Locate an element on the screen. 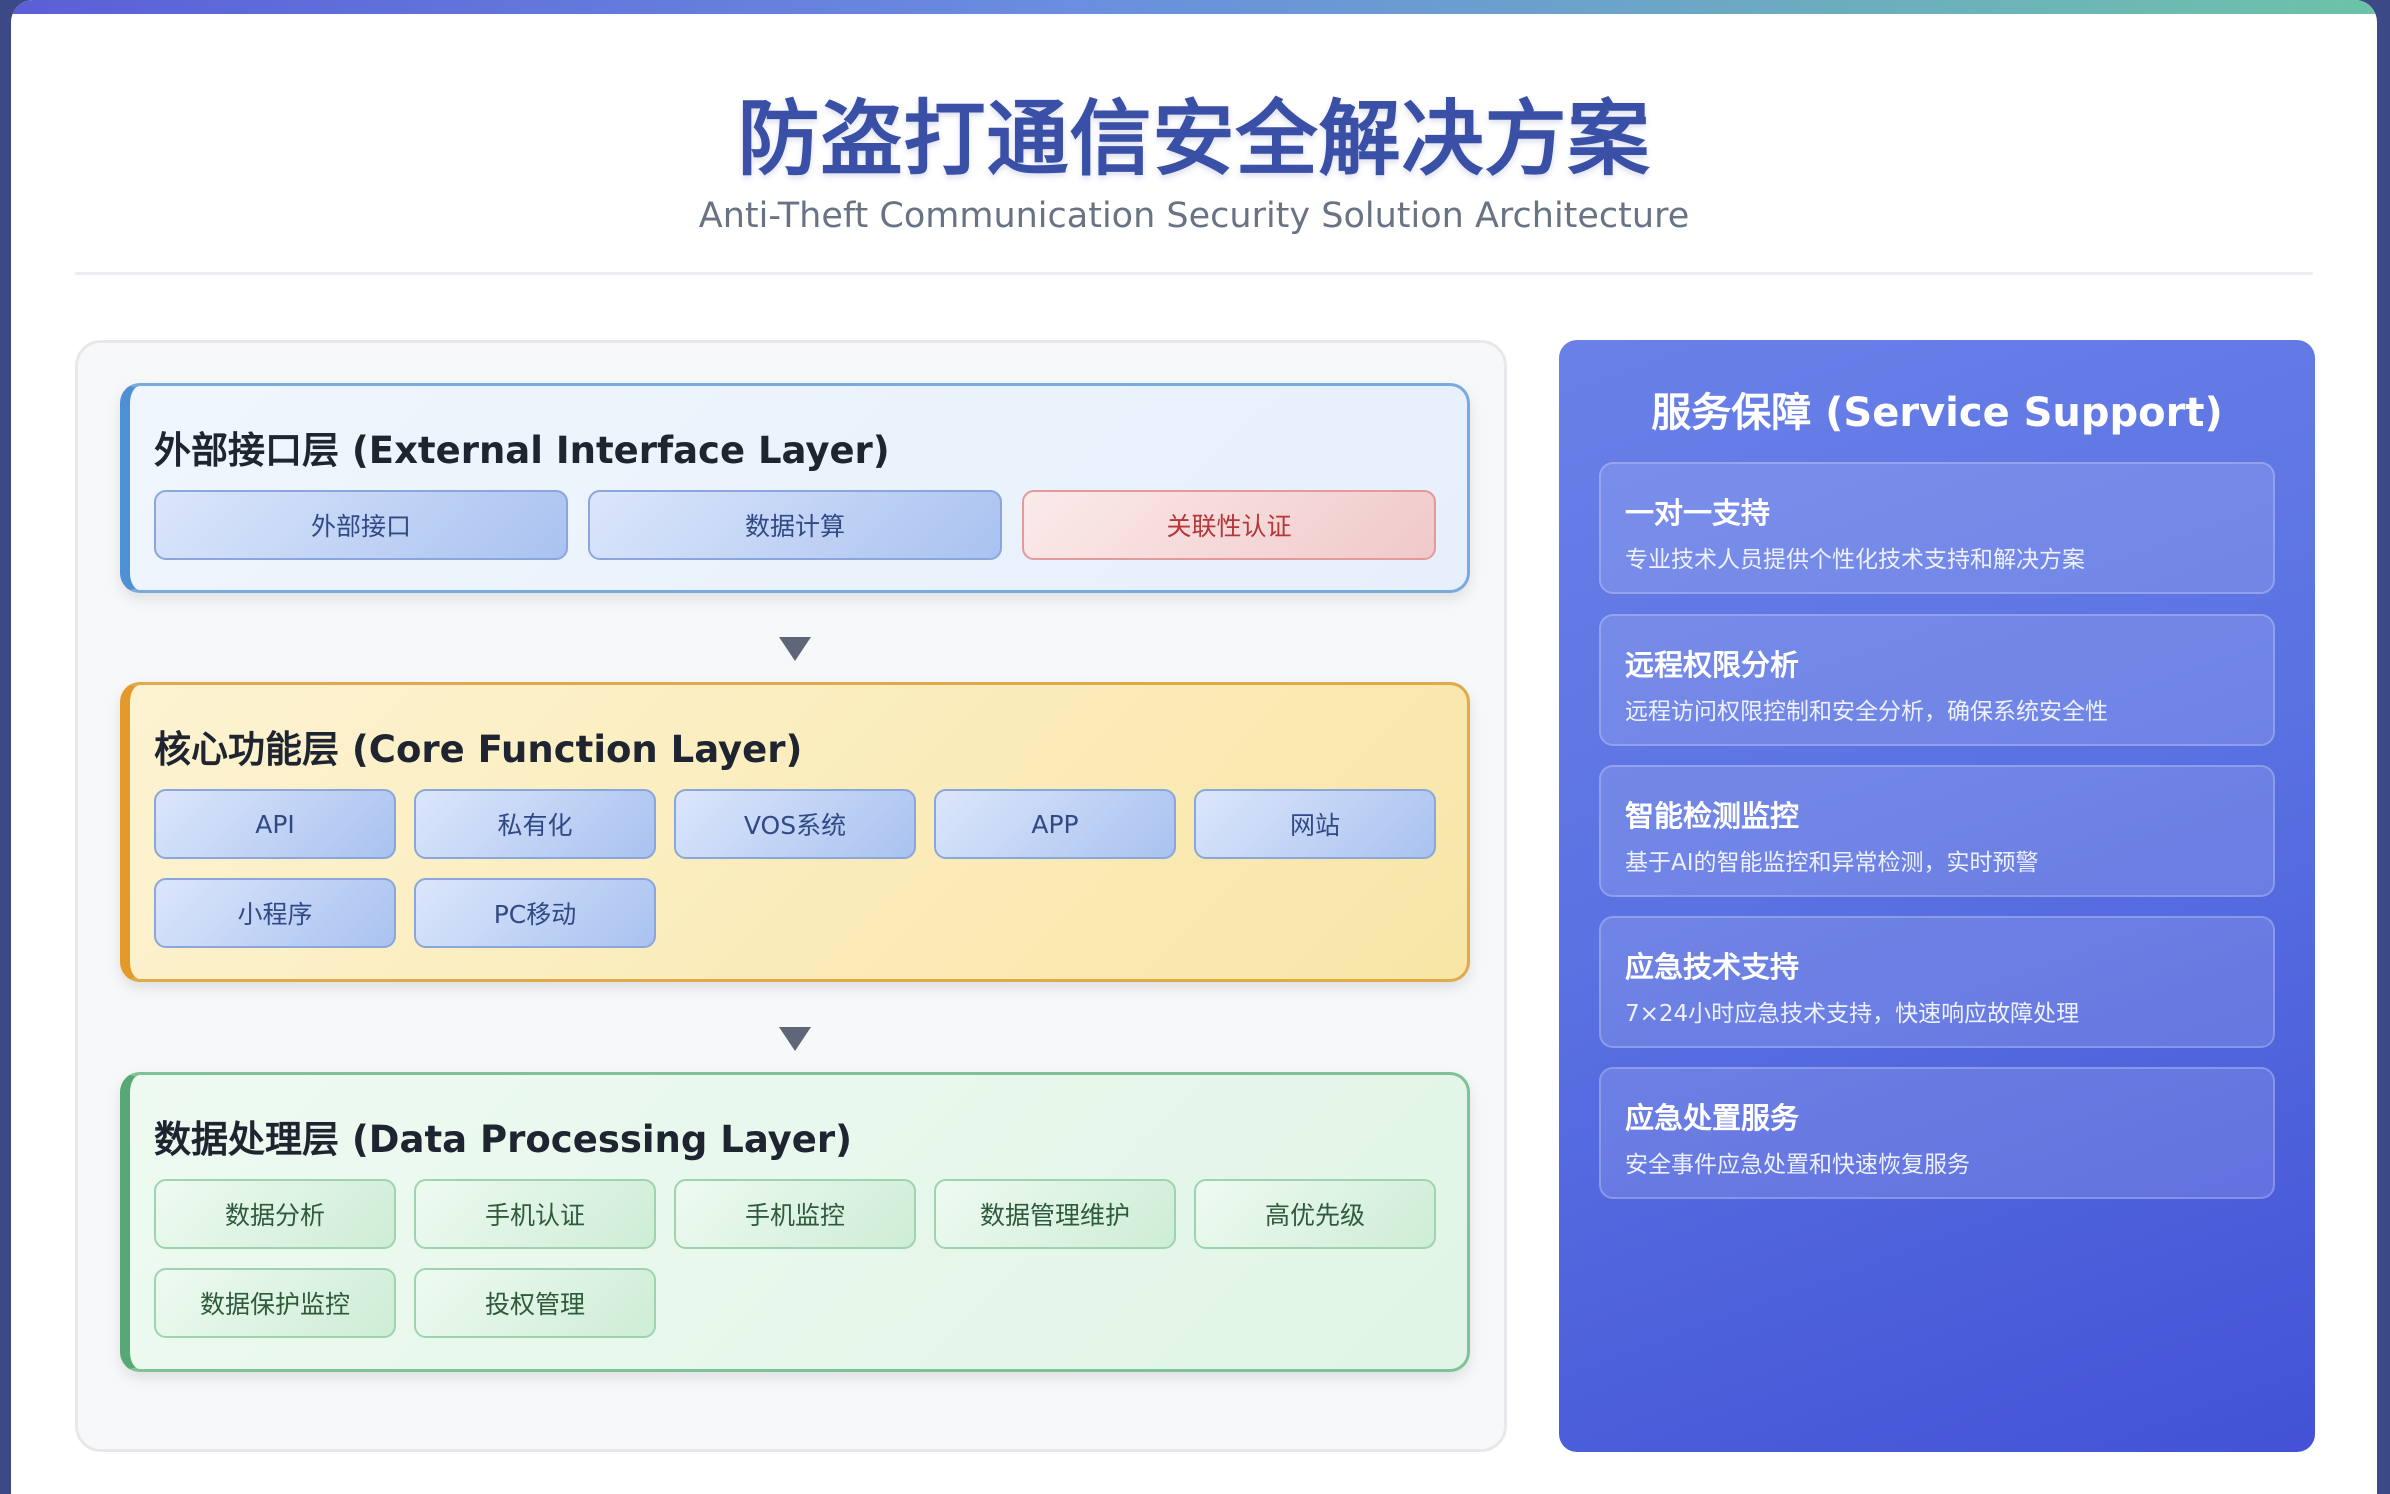 The width and height of the screenshot is (2390, 1494). service-card-title: 应急技术支持 is located at coordinates (1712, 967).